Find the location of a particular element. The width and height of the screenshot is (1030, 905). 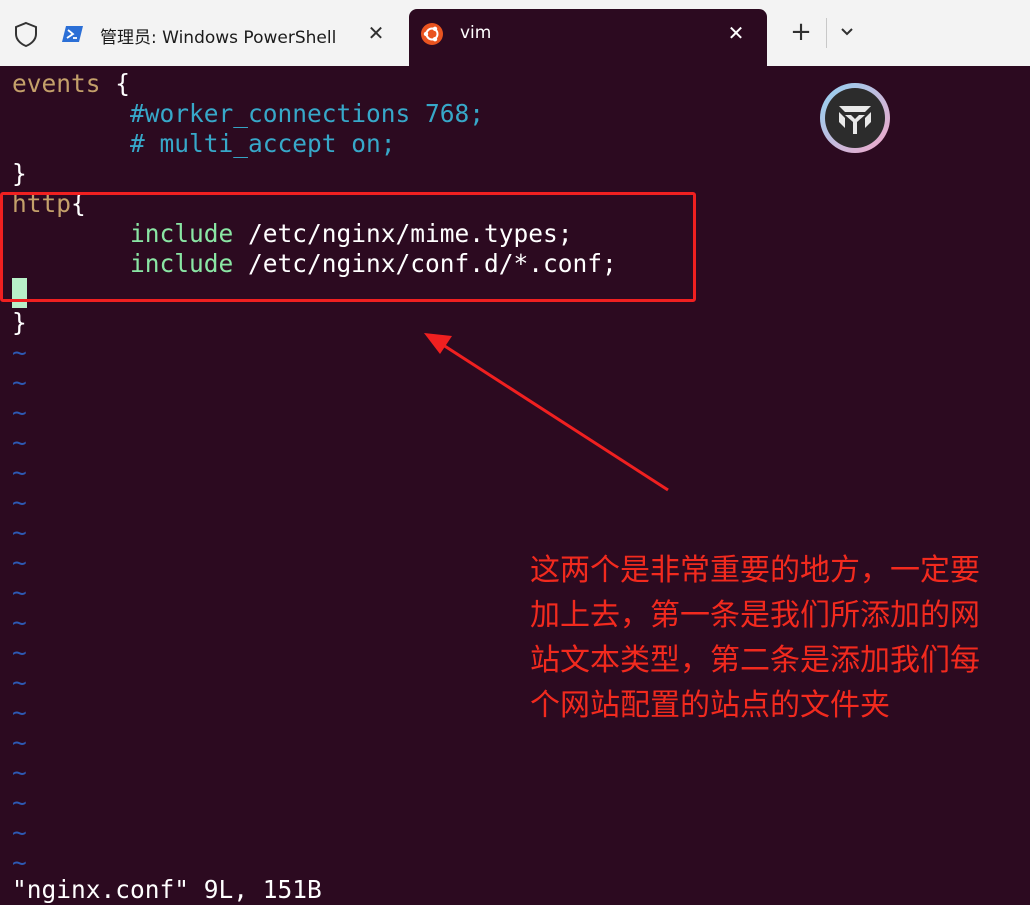

tab-bar: 管理员: Windows PowerShell ✕ vim ✕ + is located at coordinates (515, 33).